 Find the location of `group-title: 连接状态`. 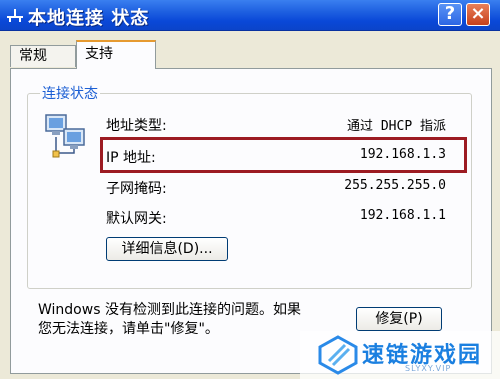

group-title: 连接状态 is located at coordinates (70, 93).